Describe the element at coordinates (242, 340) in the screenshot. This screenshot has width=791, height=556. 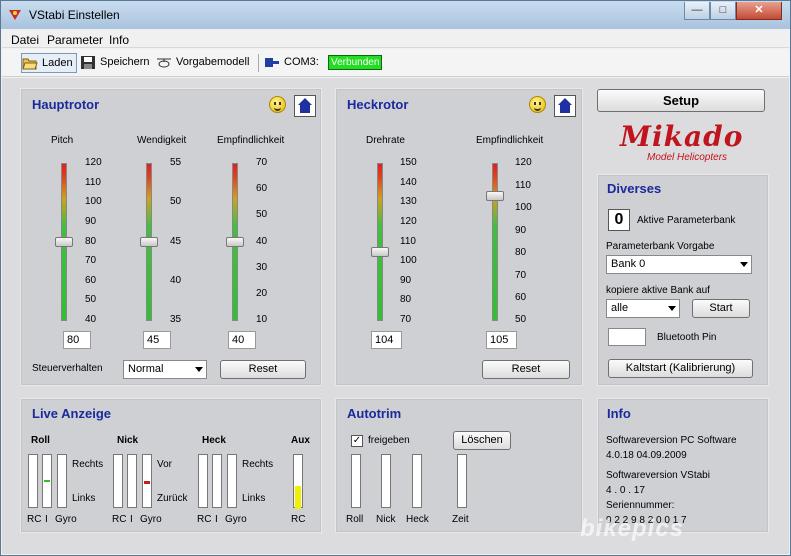
I see `empfindlichkeit-value-field: 40` at that location.